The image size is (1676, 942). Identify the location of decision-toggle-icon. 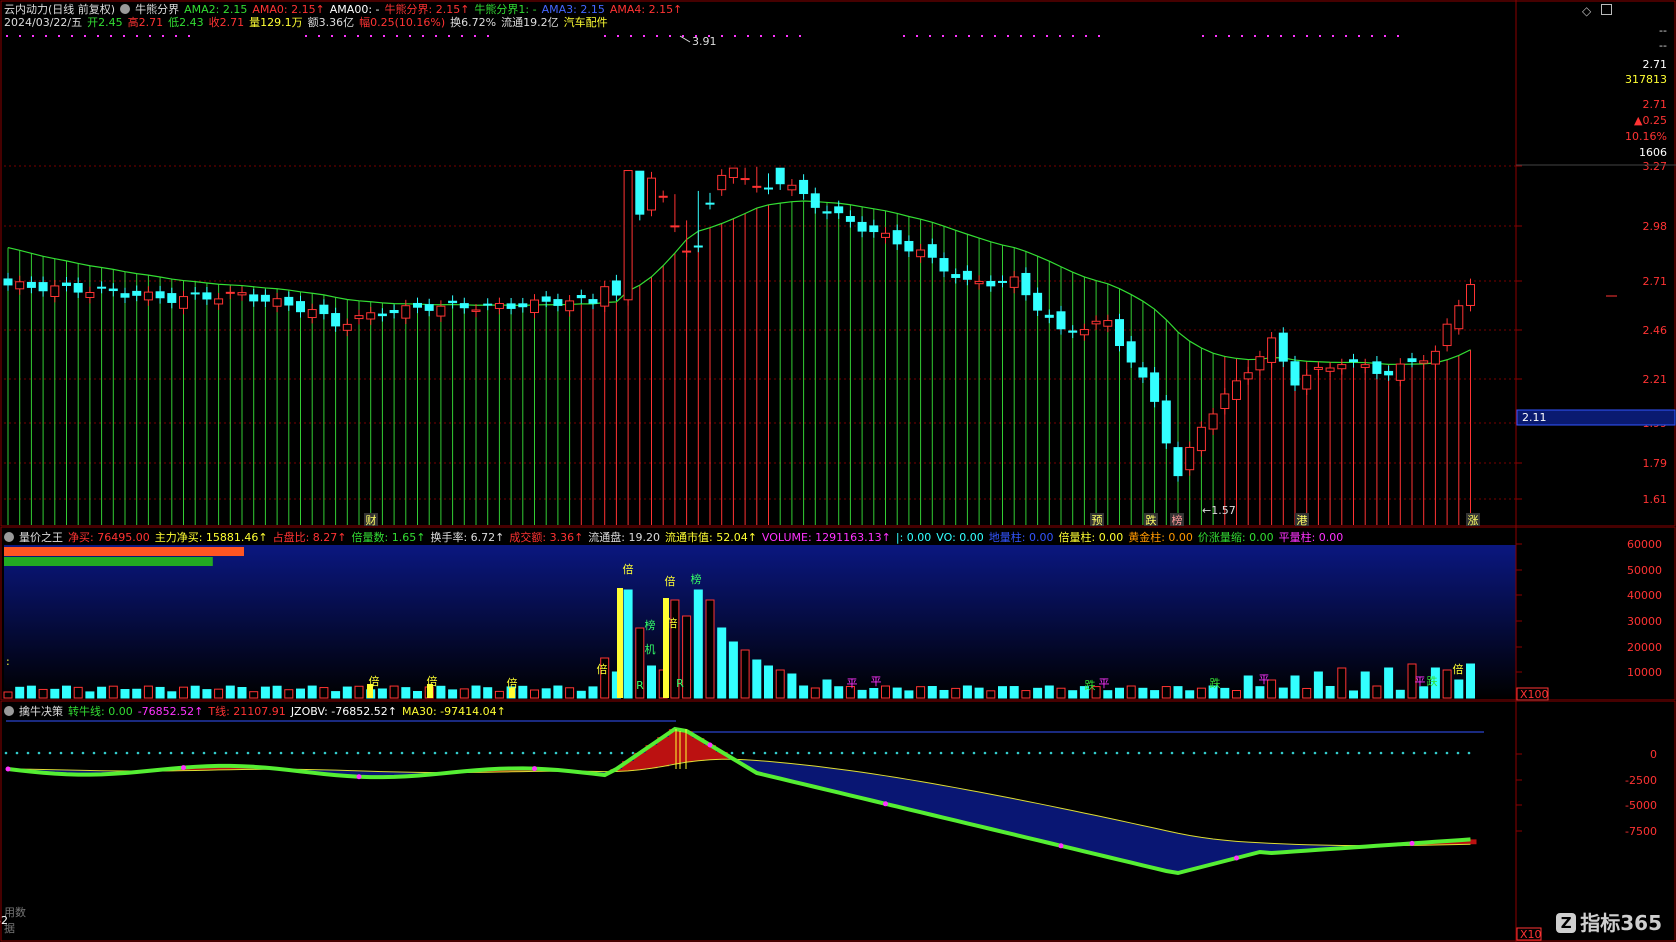
(9, 711).